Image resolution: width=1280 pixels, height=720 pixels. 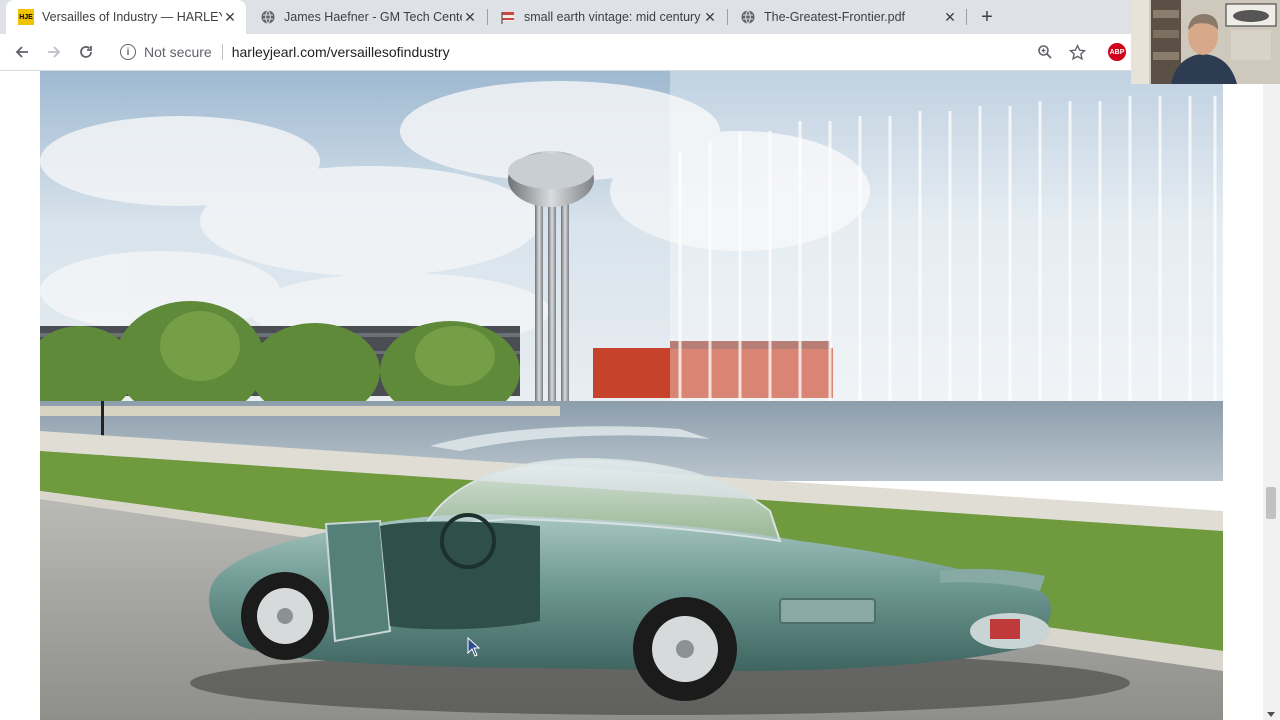 I want to click on tab-small-earth: small earth vintage: mid century ✕, so click(x=607, y=17).